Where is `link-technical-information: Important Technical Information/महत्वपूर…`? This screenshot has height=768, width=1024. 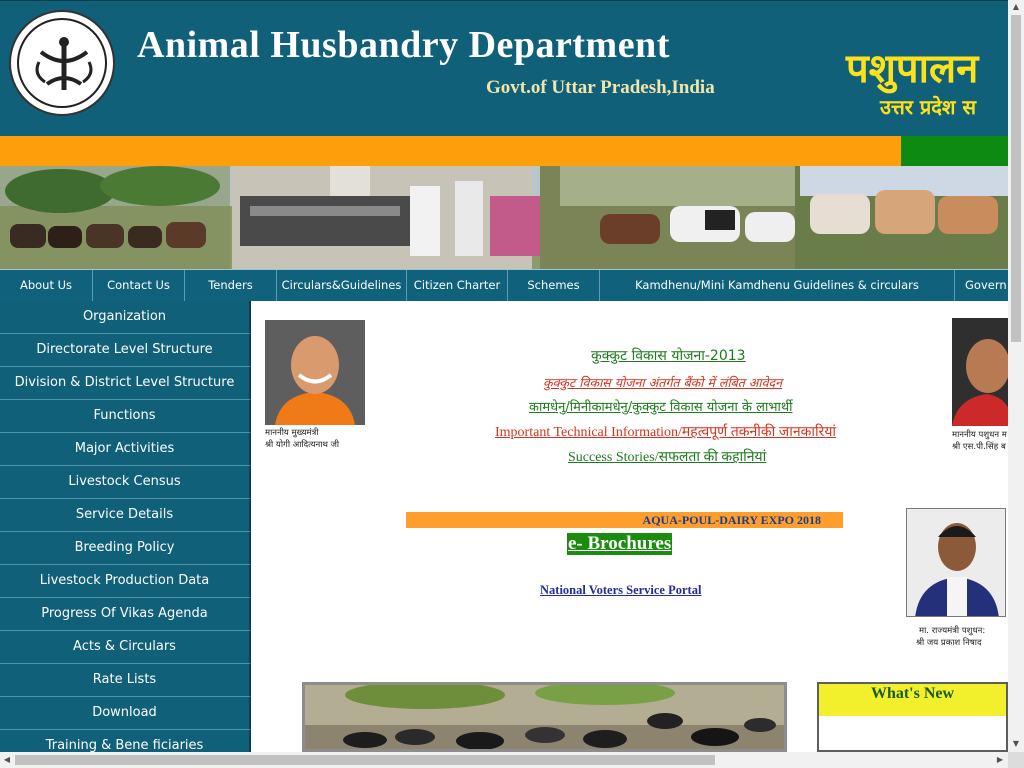
link-technical-information: Important Technical Information/महत्वपूर… is located at coordinates (665, 431).